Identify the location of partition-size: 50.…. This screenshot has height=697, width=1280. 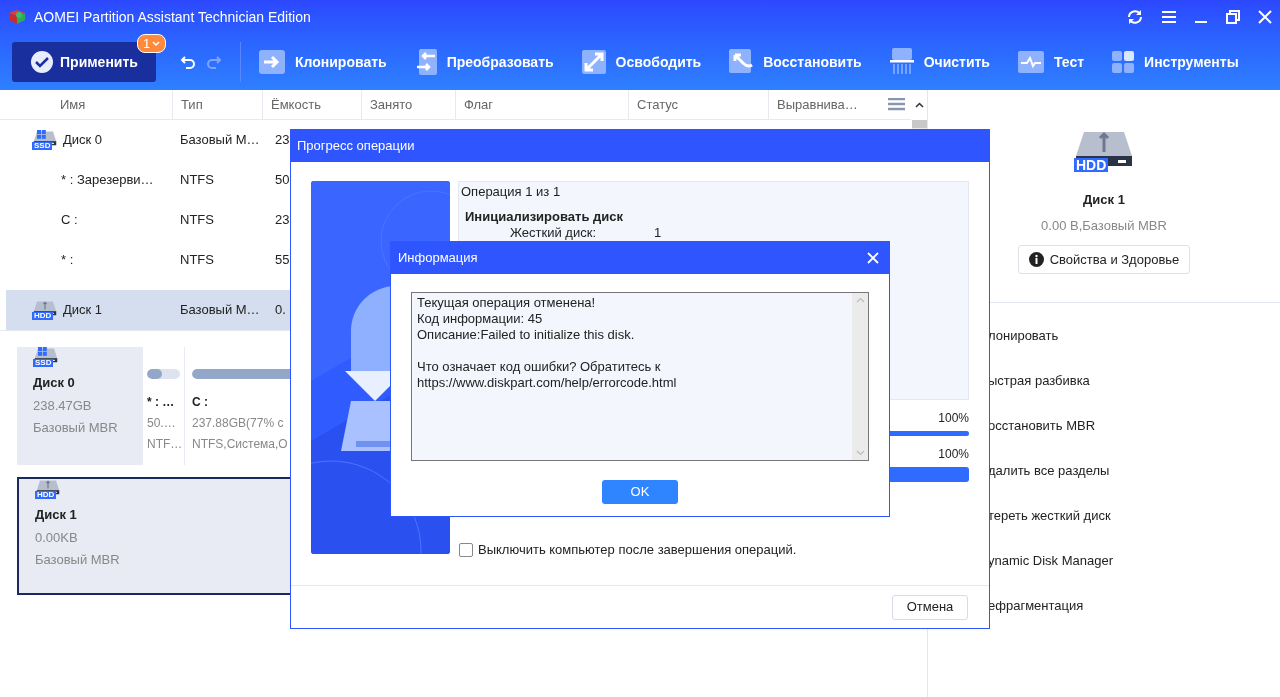
(162, 423).